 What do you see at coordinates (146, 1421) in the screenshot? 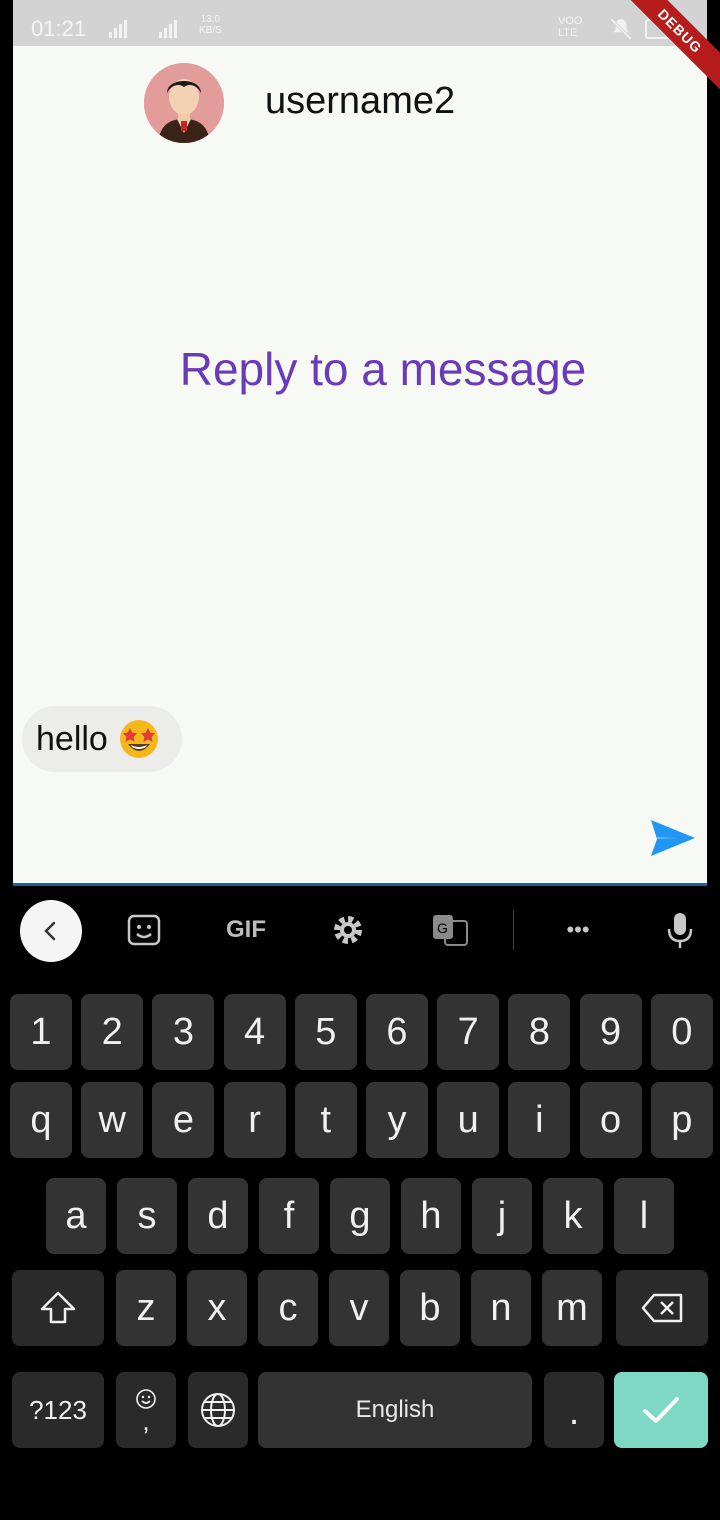
I see `comma-label: ,` at bounding box center [146, 1421].